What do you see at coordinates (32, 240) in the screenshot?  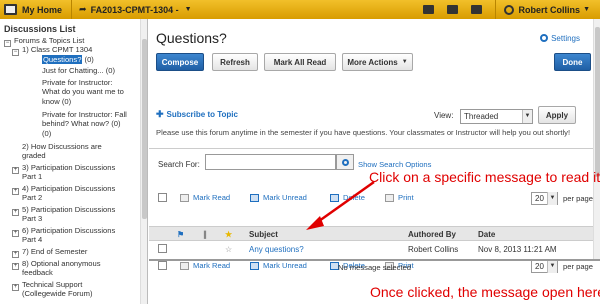 I see `tree-item-part4-cont: Part 4` at bounding box center [32, 240].